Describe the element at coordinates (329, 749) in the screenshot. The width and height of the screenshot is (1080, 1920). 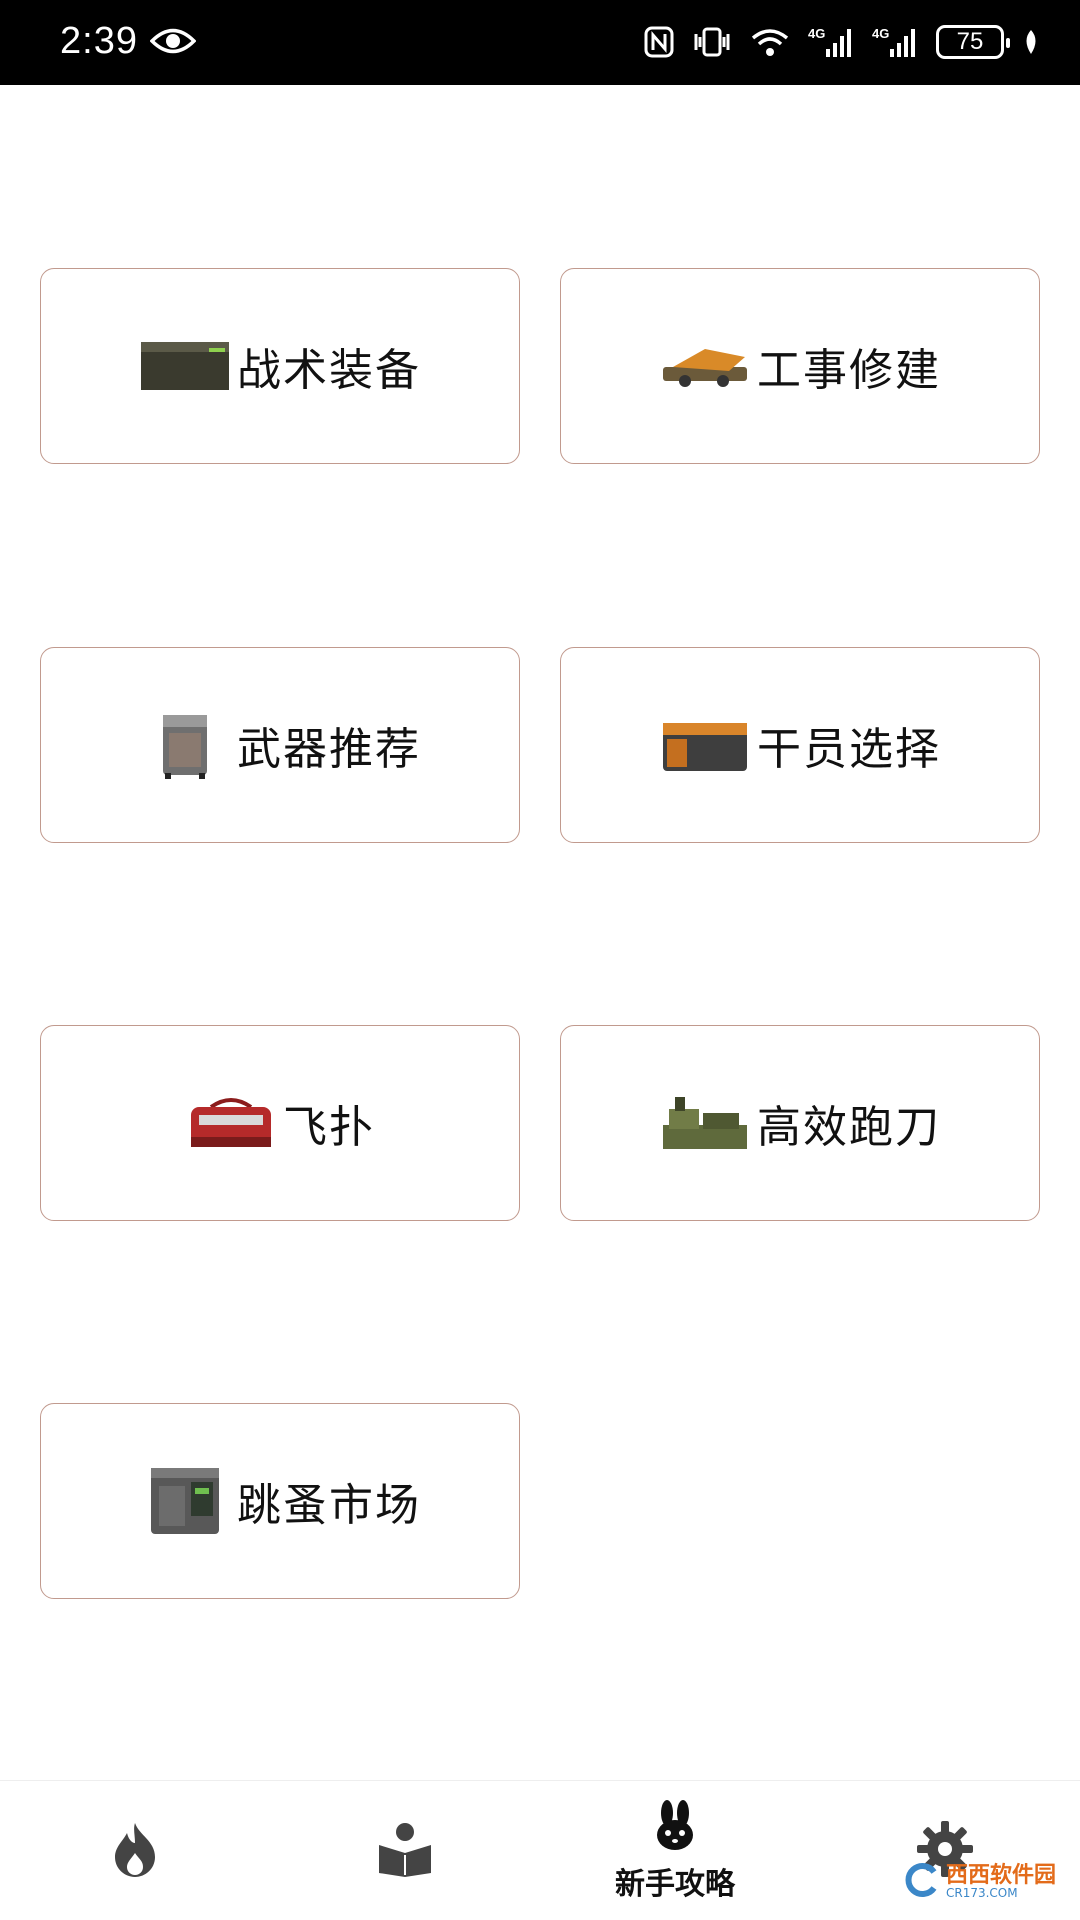
I see `menu-card-label: 武器推荐` at that location.